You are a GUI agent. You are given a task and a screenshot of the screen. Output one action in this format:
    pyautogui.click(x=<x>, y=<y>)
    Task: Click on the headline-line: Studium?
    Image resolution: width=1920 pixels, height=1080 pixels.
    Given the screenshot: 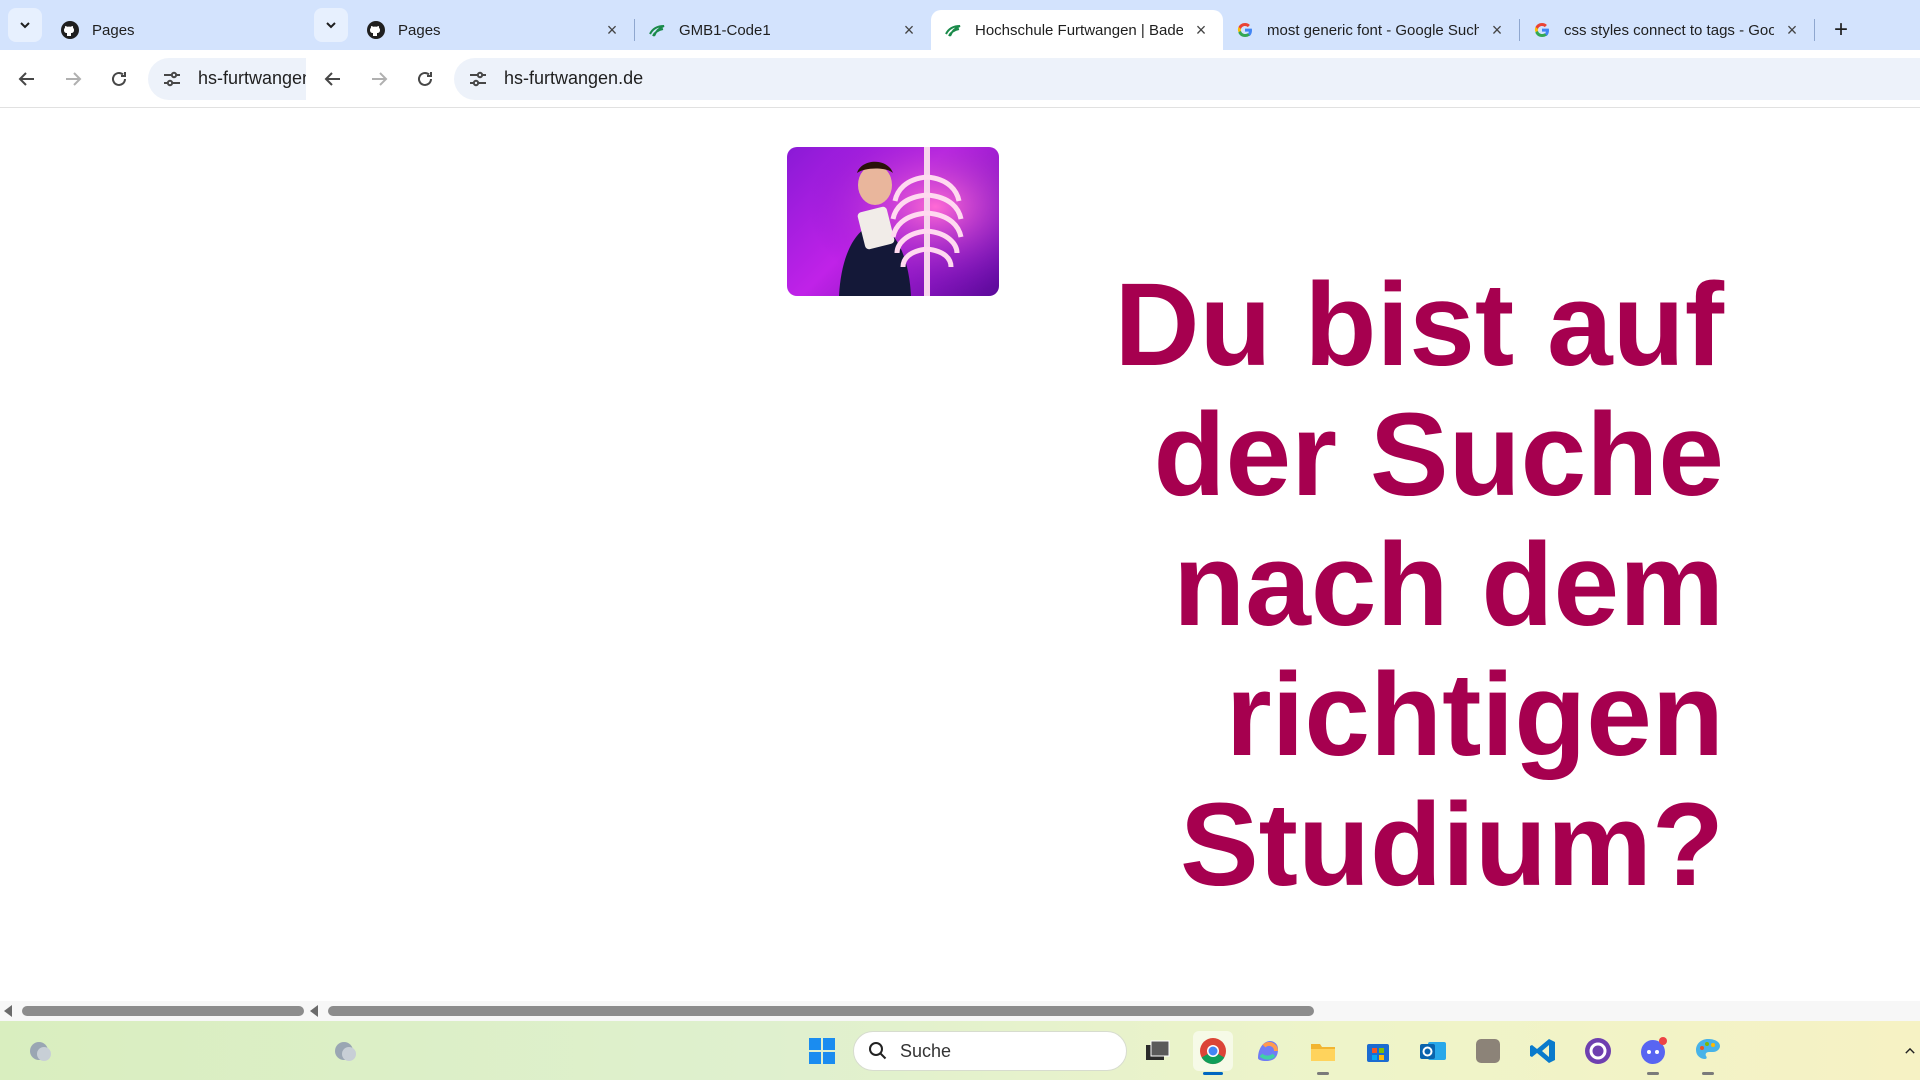 What is the action you would take?
    pyautogui.click(x=1451, y=845)
    